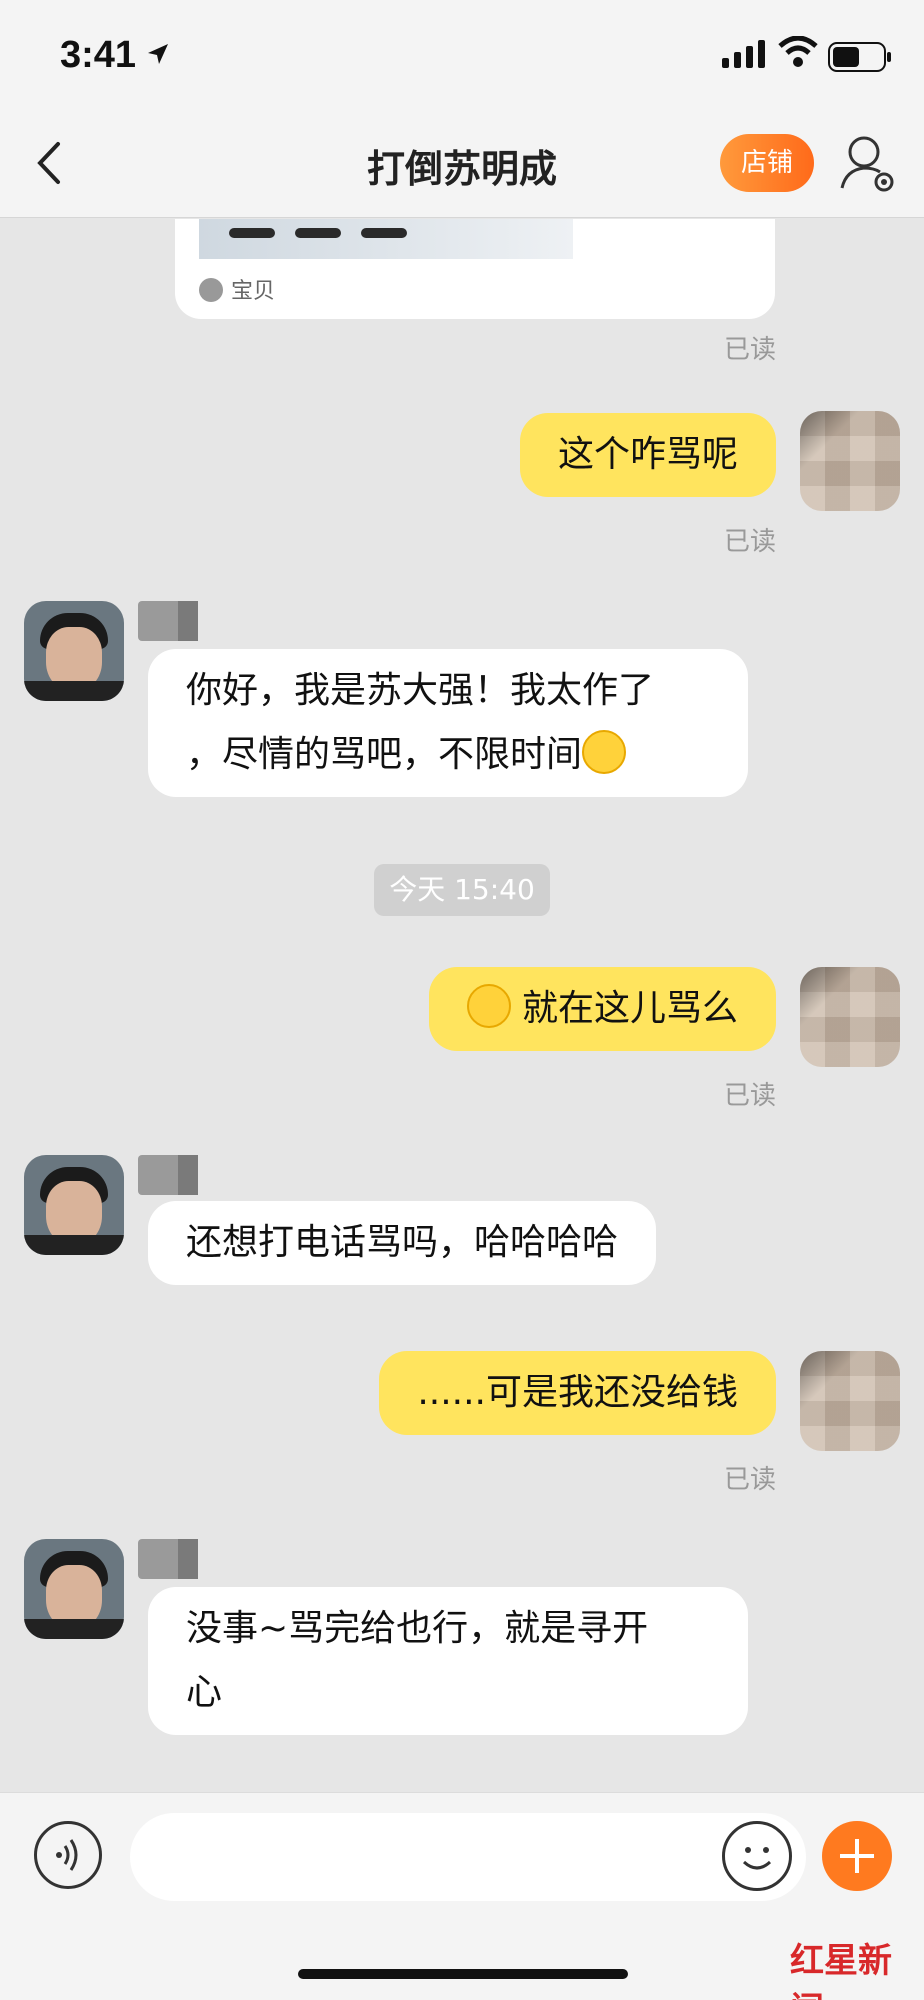 This screenshot has height=2000, width=924. I want to click on smiley-face-icon, so click(757, 1858).